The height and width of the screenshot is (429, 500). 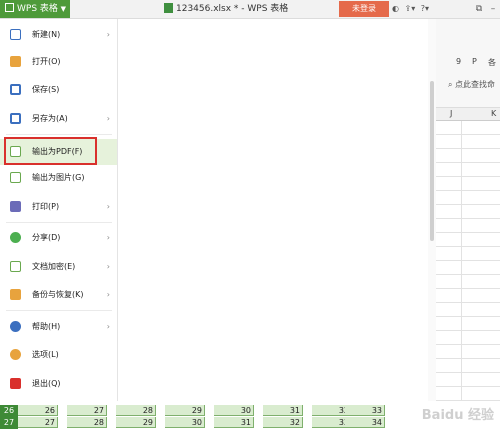 I want to click on menu-item-label: 输出为PDF(F), so click(x=57, y=151).